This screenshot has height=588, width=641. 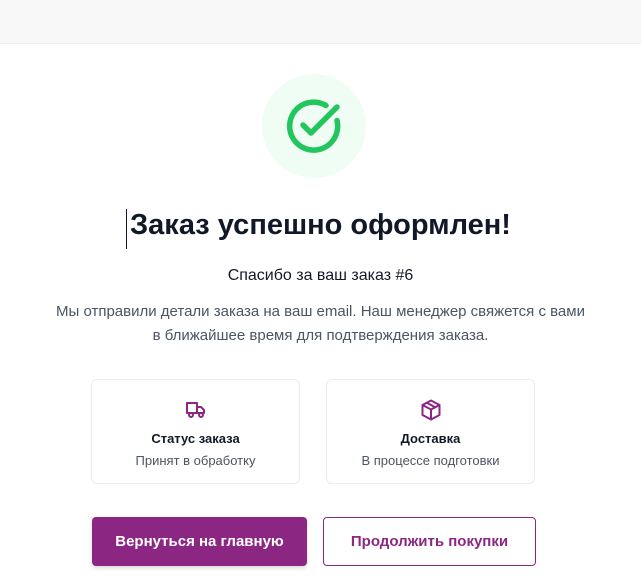 What do you see at coordinates (195, 438) in the screenshot?
I see `card-title: Статус заказа` at bounding box center [195, 438].